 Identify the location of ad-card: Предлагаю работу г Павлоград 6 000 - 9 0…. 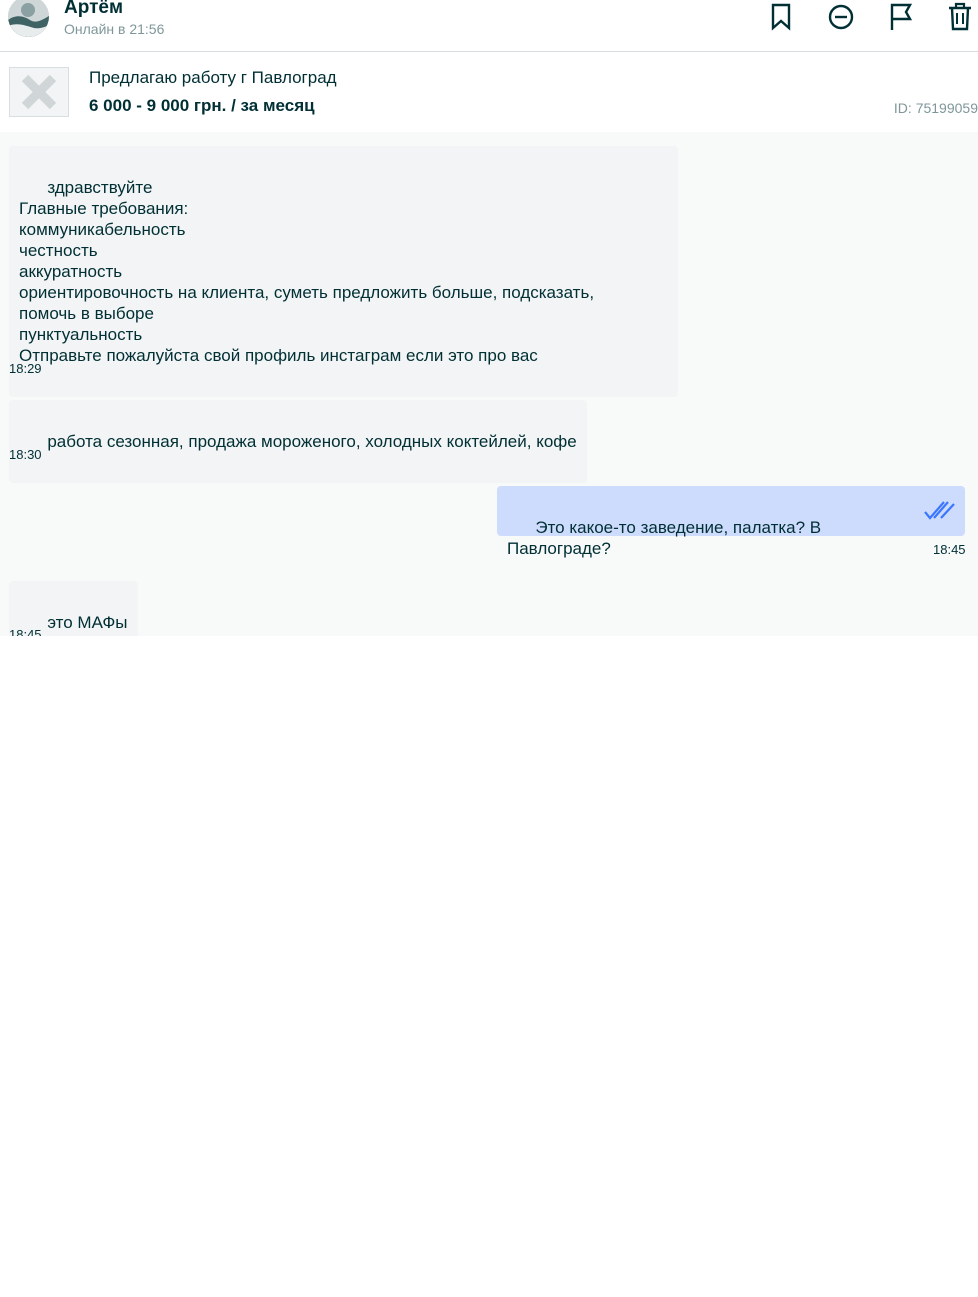
(489, 92).